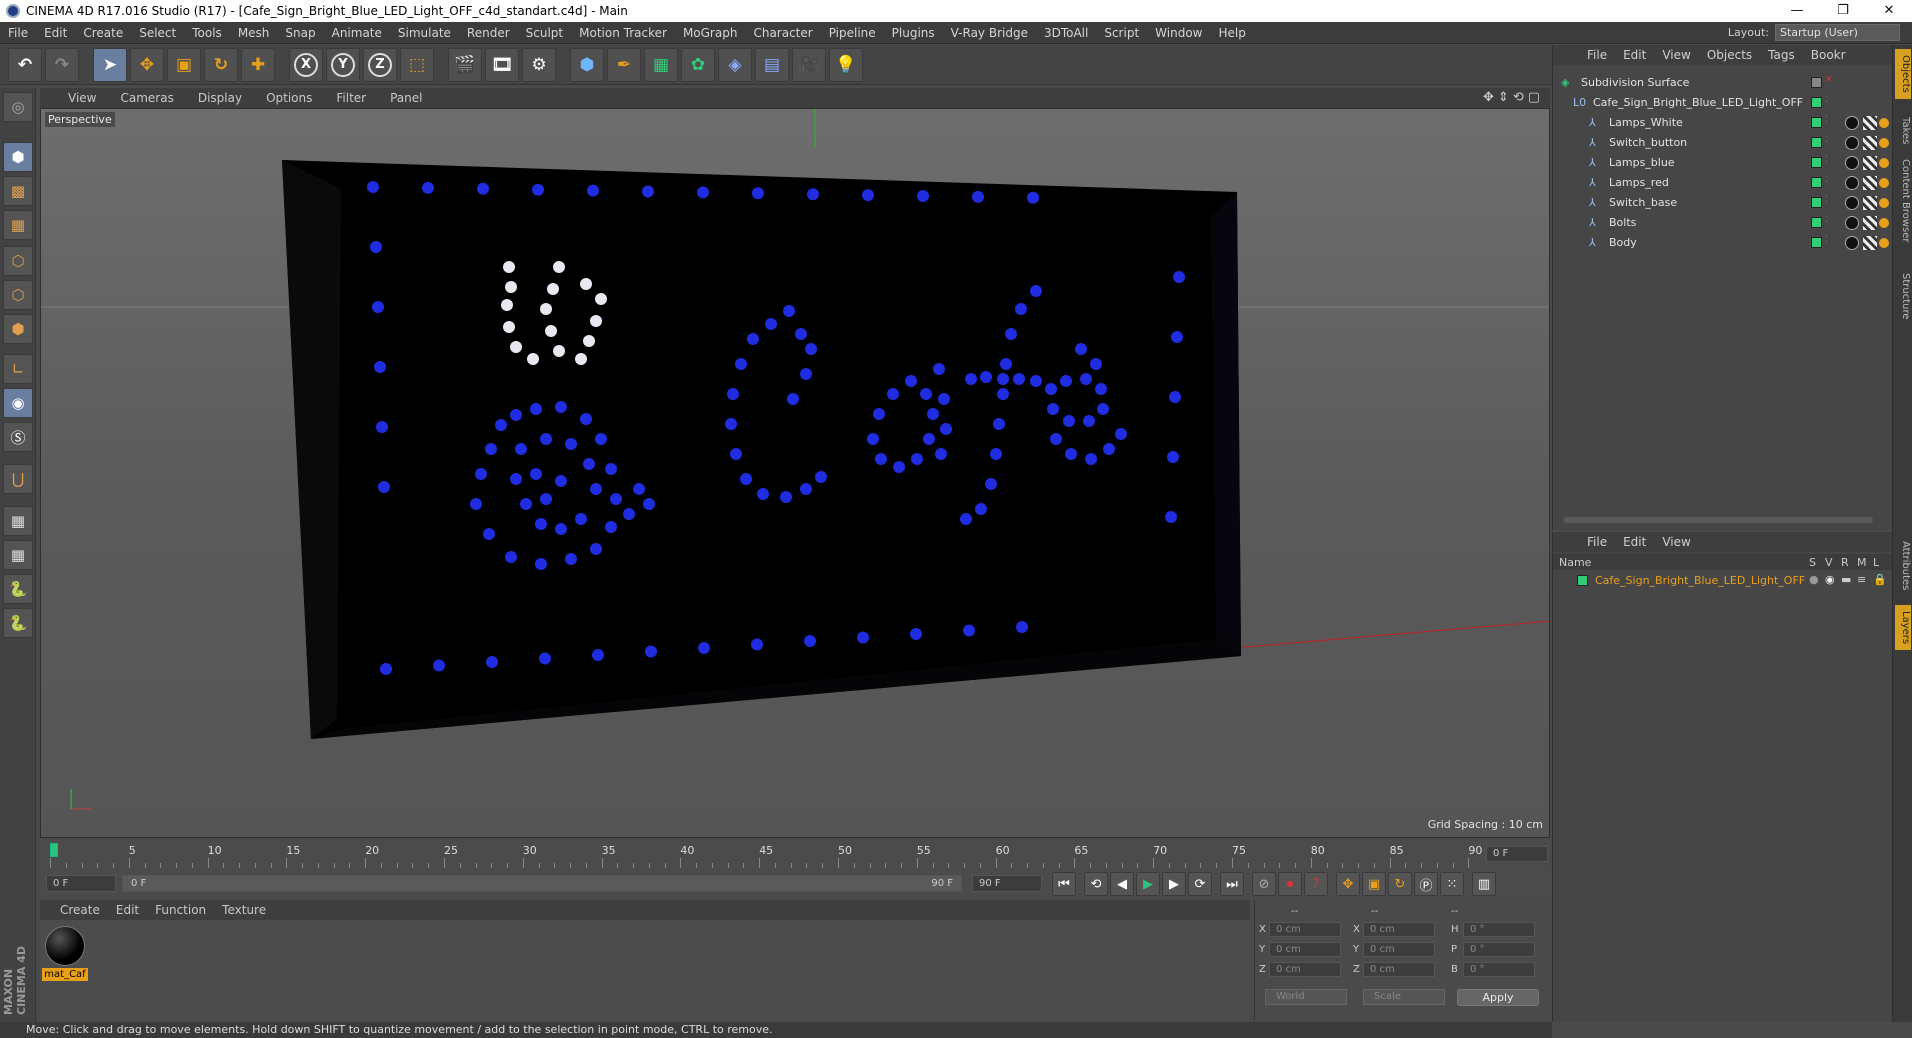 The image size is (1912, 1038). What do you see at coordinates (1676, 542) in the screenshot?
I see `layers-menu-view: View` at bounding box center [1676, 542].